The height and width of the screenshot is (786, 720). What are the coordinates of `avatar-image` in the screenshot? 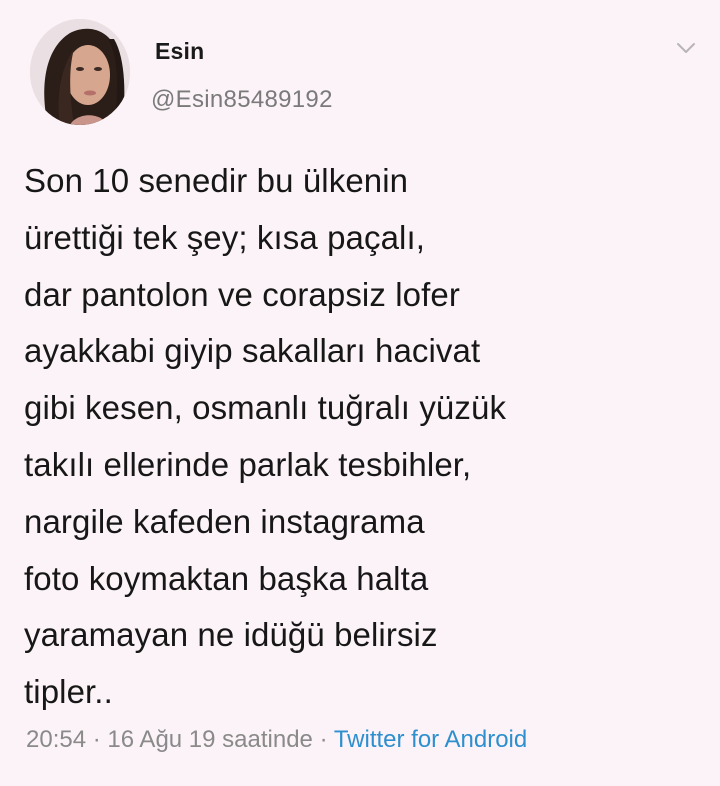 It's located at (80, 72).